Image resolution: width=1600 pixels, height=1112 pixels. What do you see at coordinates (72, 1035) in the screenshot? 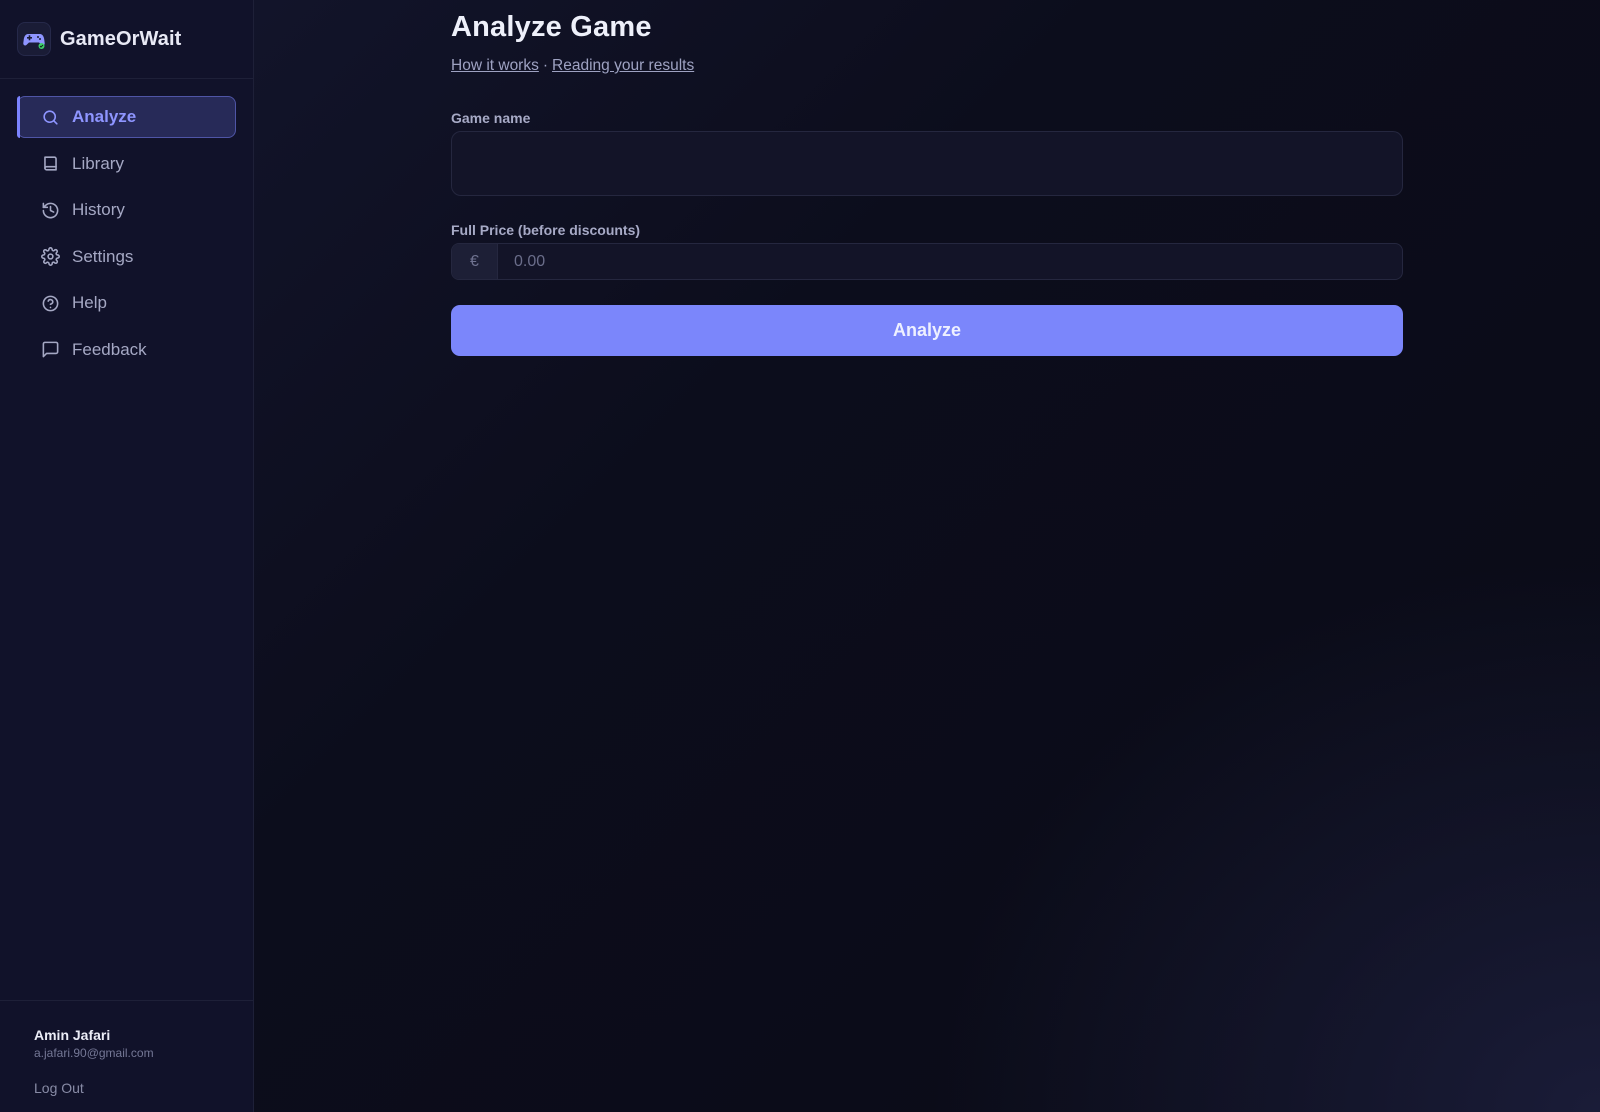
I see `user-name: Amin Jafari` at bounding box center [72, 1035].